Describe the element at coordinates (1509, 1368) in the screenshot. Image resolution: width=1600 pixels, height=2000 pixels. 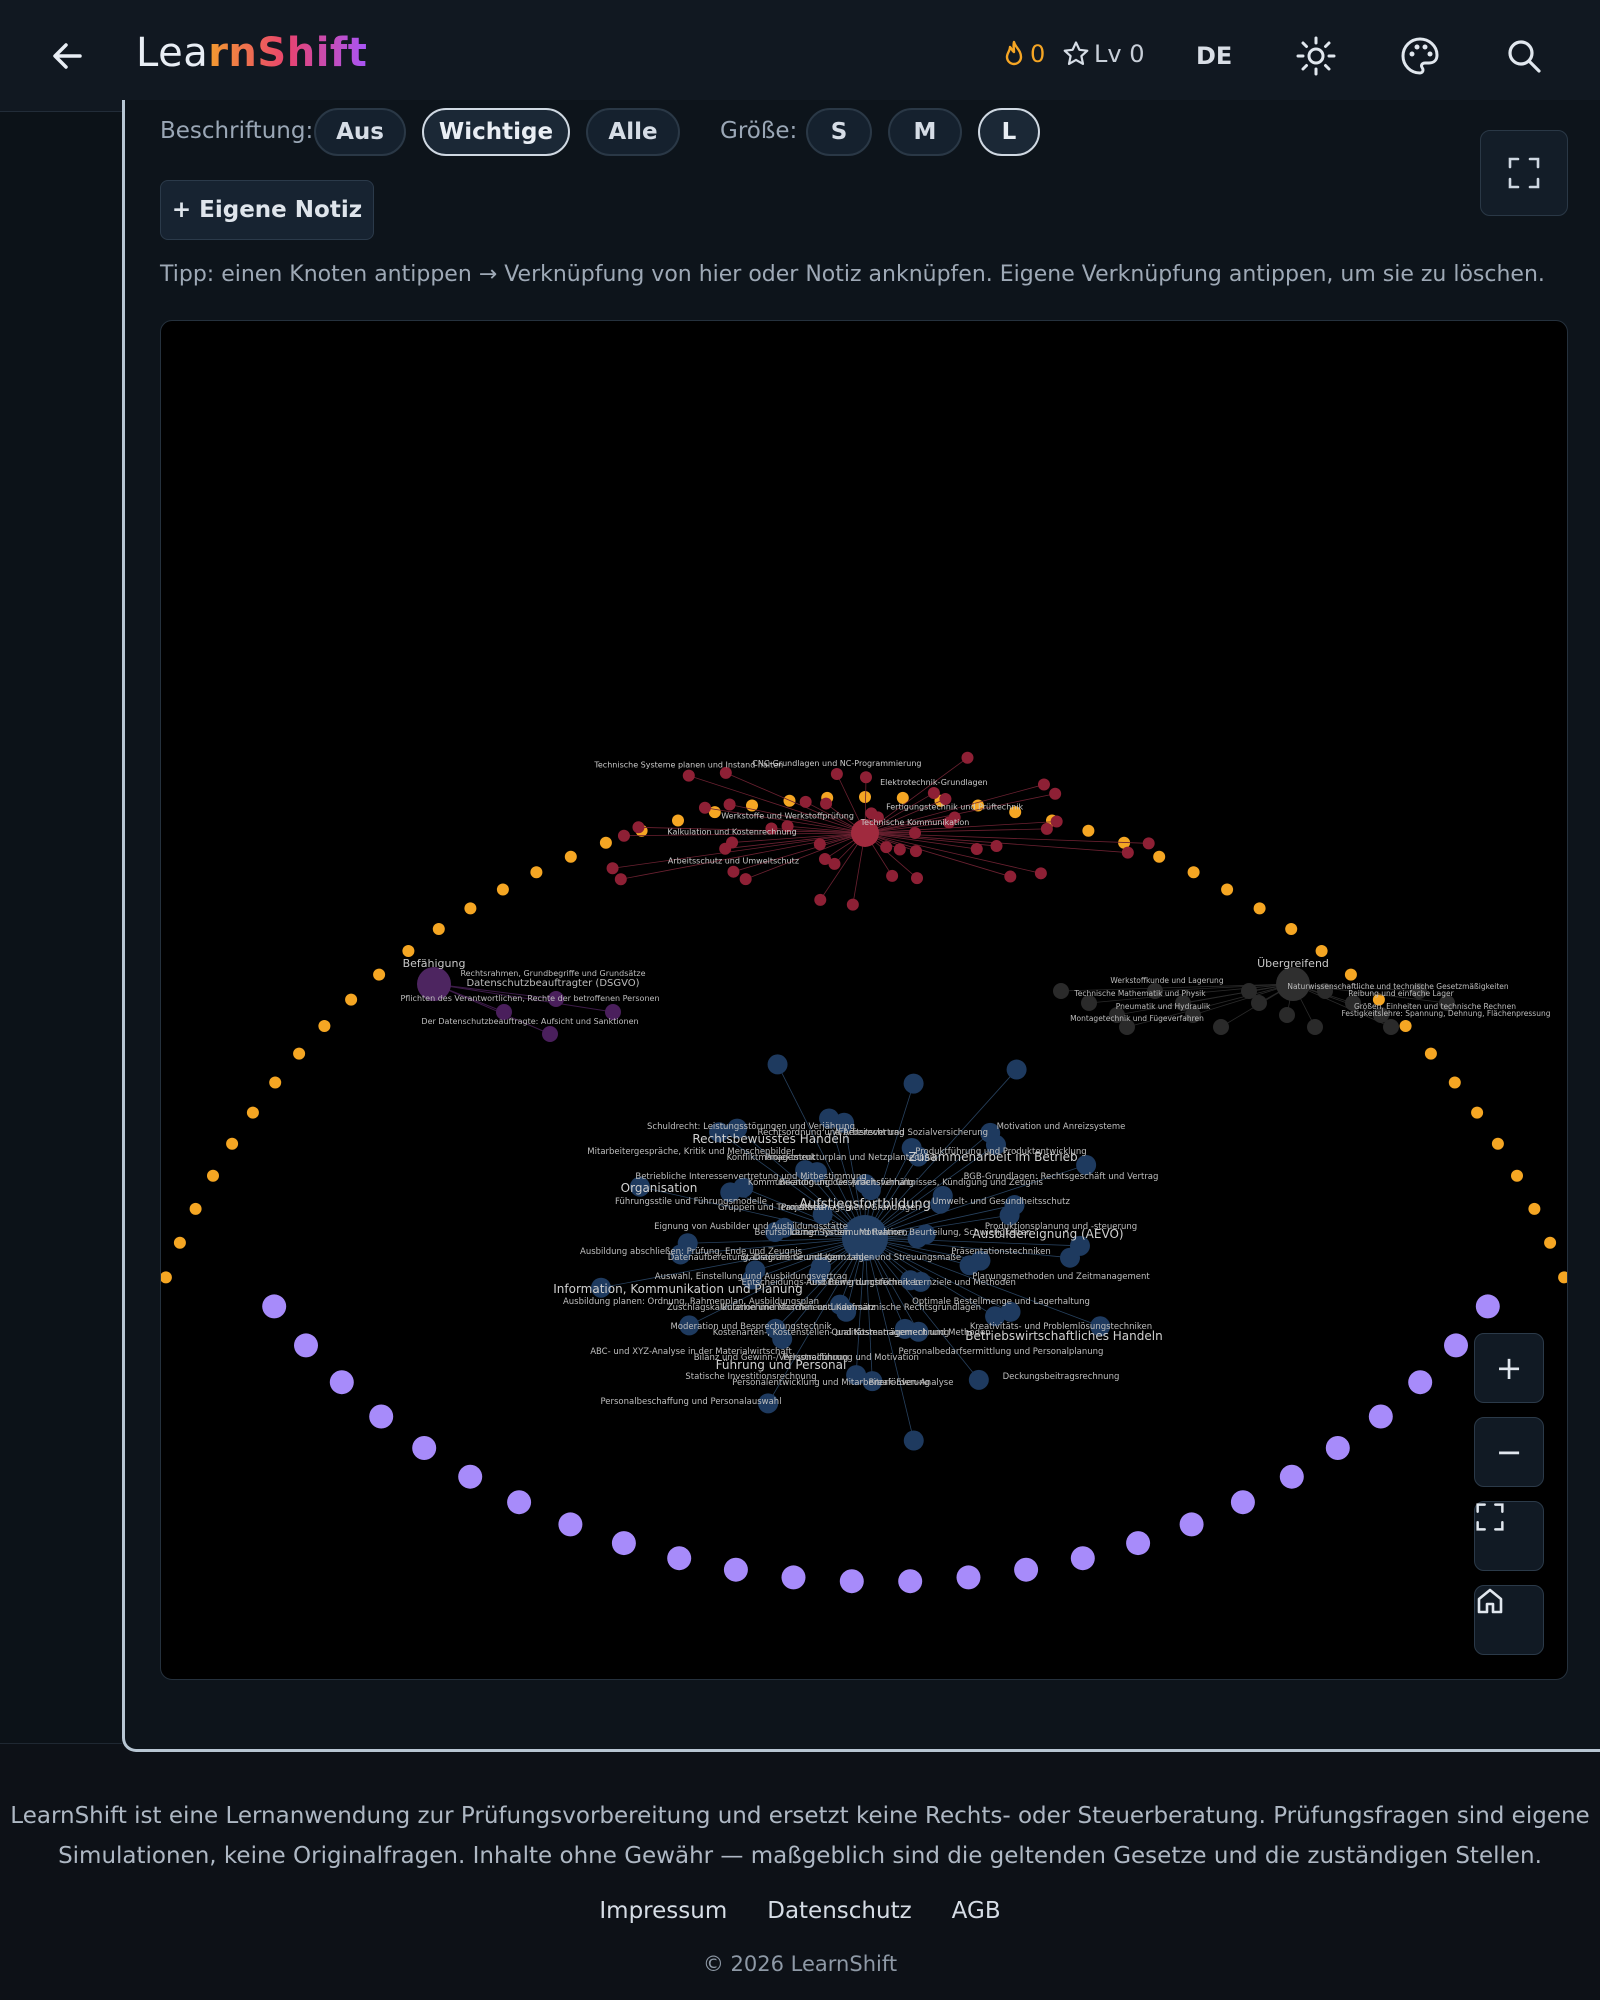
I see `zoom-in-button: +` at that location.